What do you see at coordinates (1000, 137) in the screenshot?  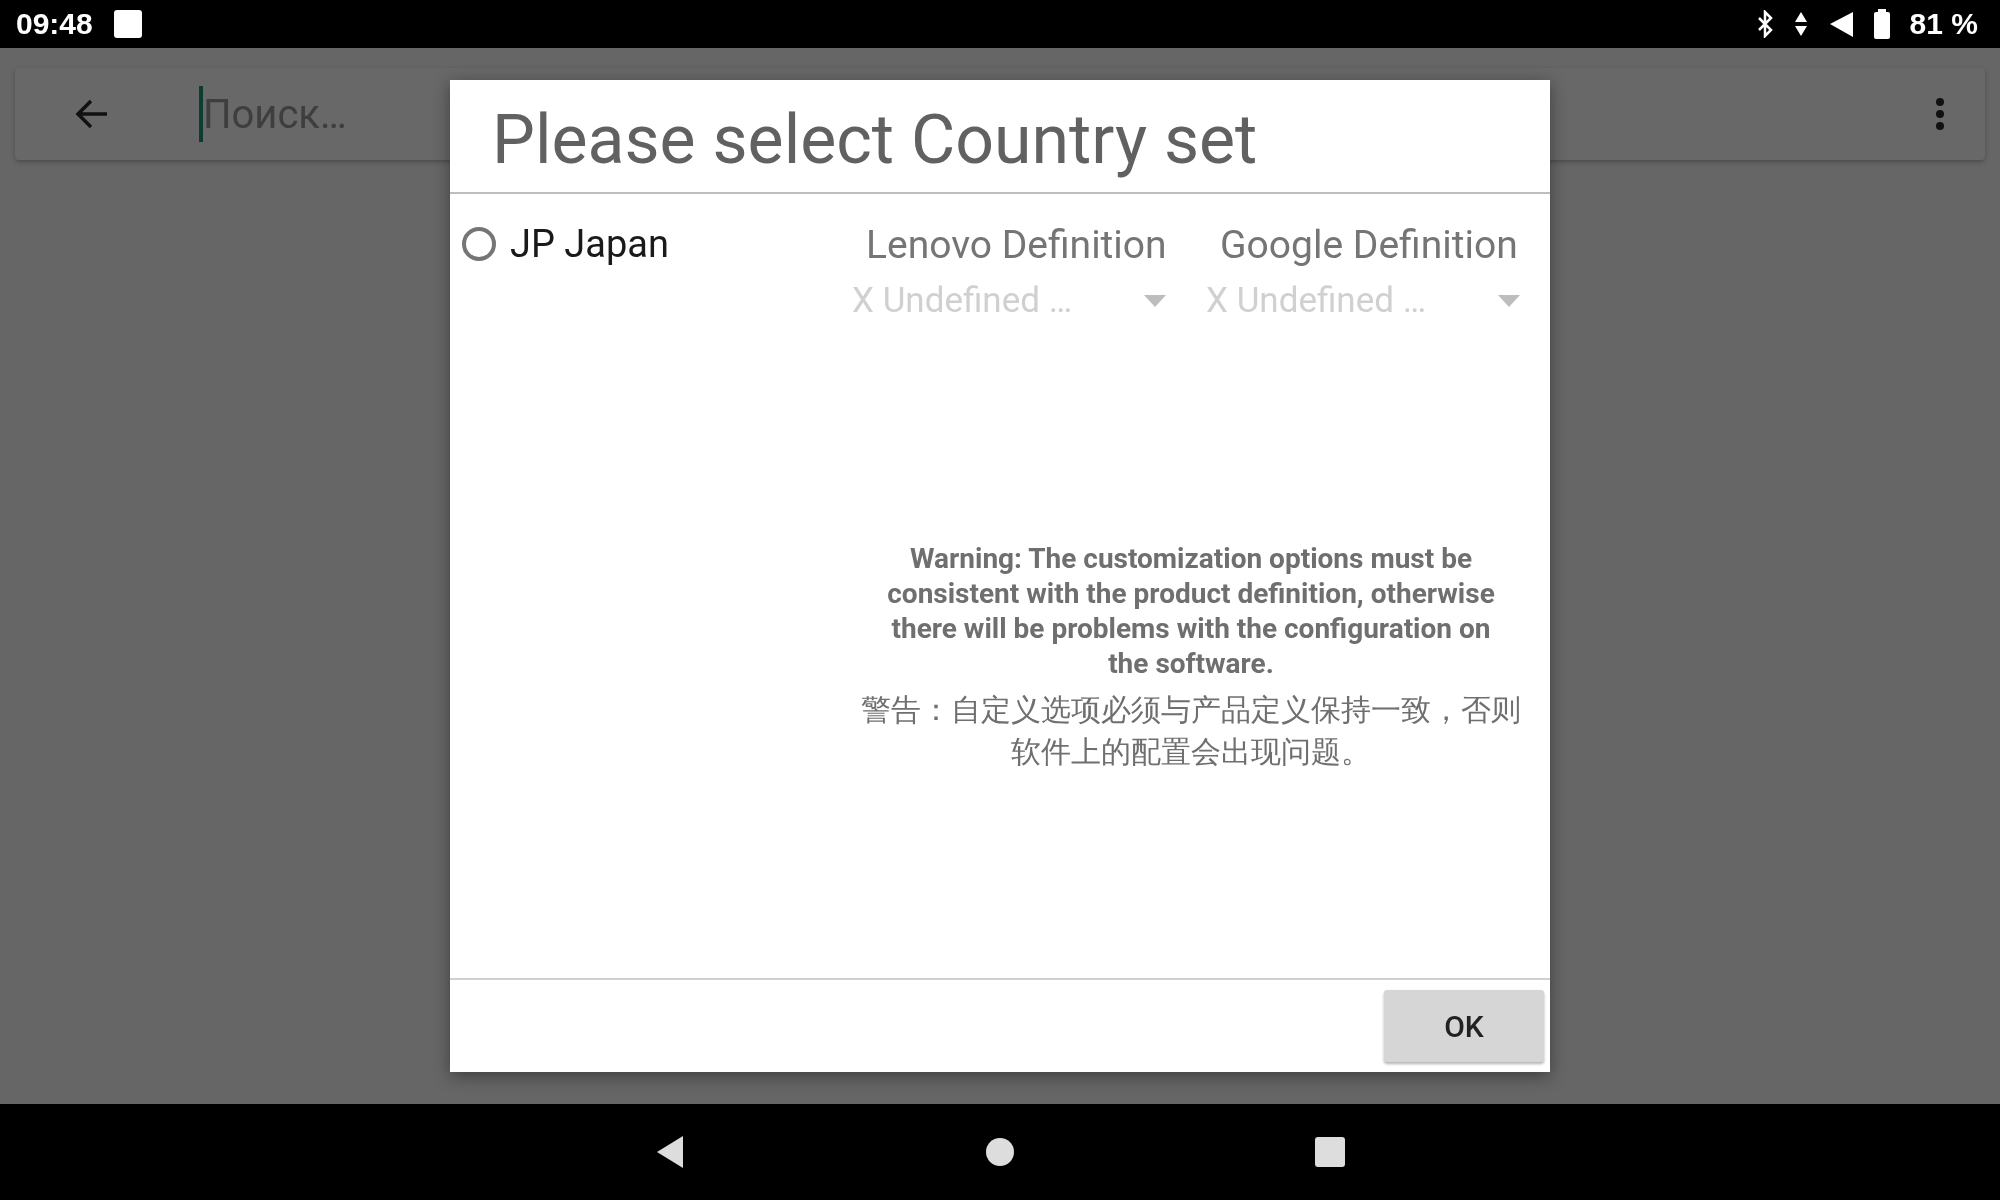 I see `dialog-title: Please select Country set` at bounding box center [1000, 137].